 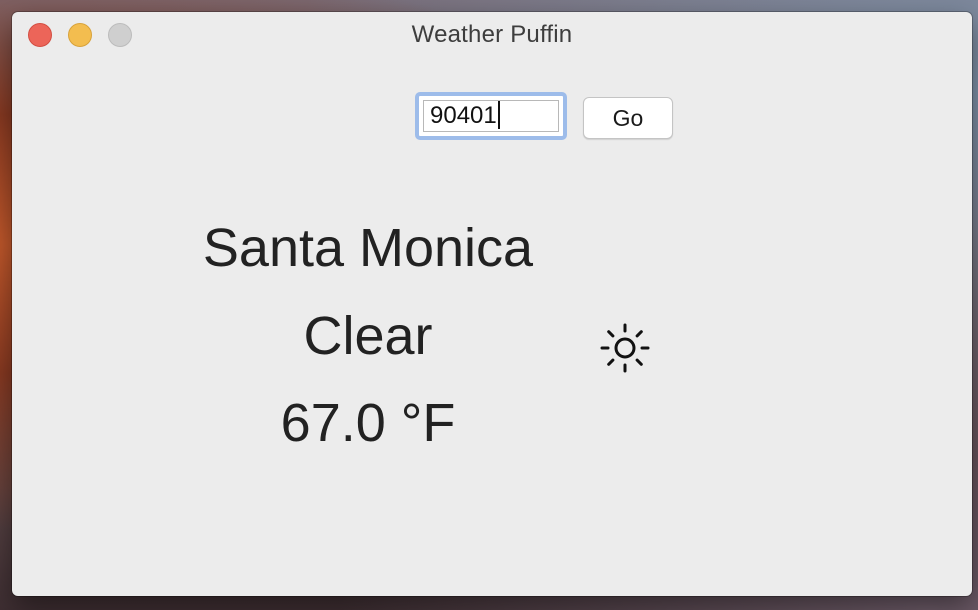 I want to click on go-button: Go, so click(x=628, y=118).